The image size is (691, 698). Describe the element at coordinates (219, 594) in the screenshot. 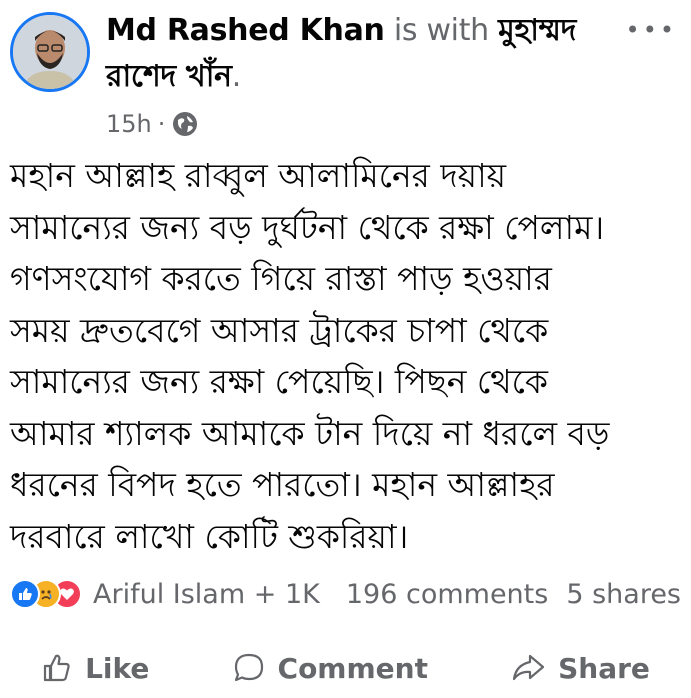

I see `reaction-summary: Ariful Islam + 1K` at that location.